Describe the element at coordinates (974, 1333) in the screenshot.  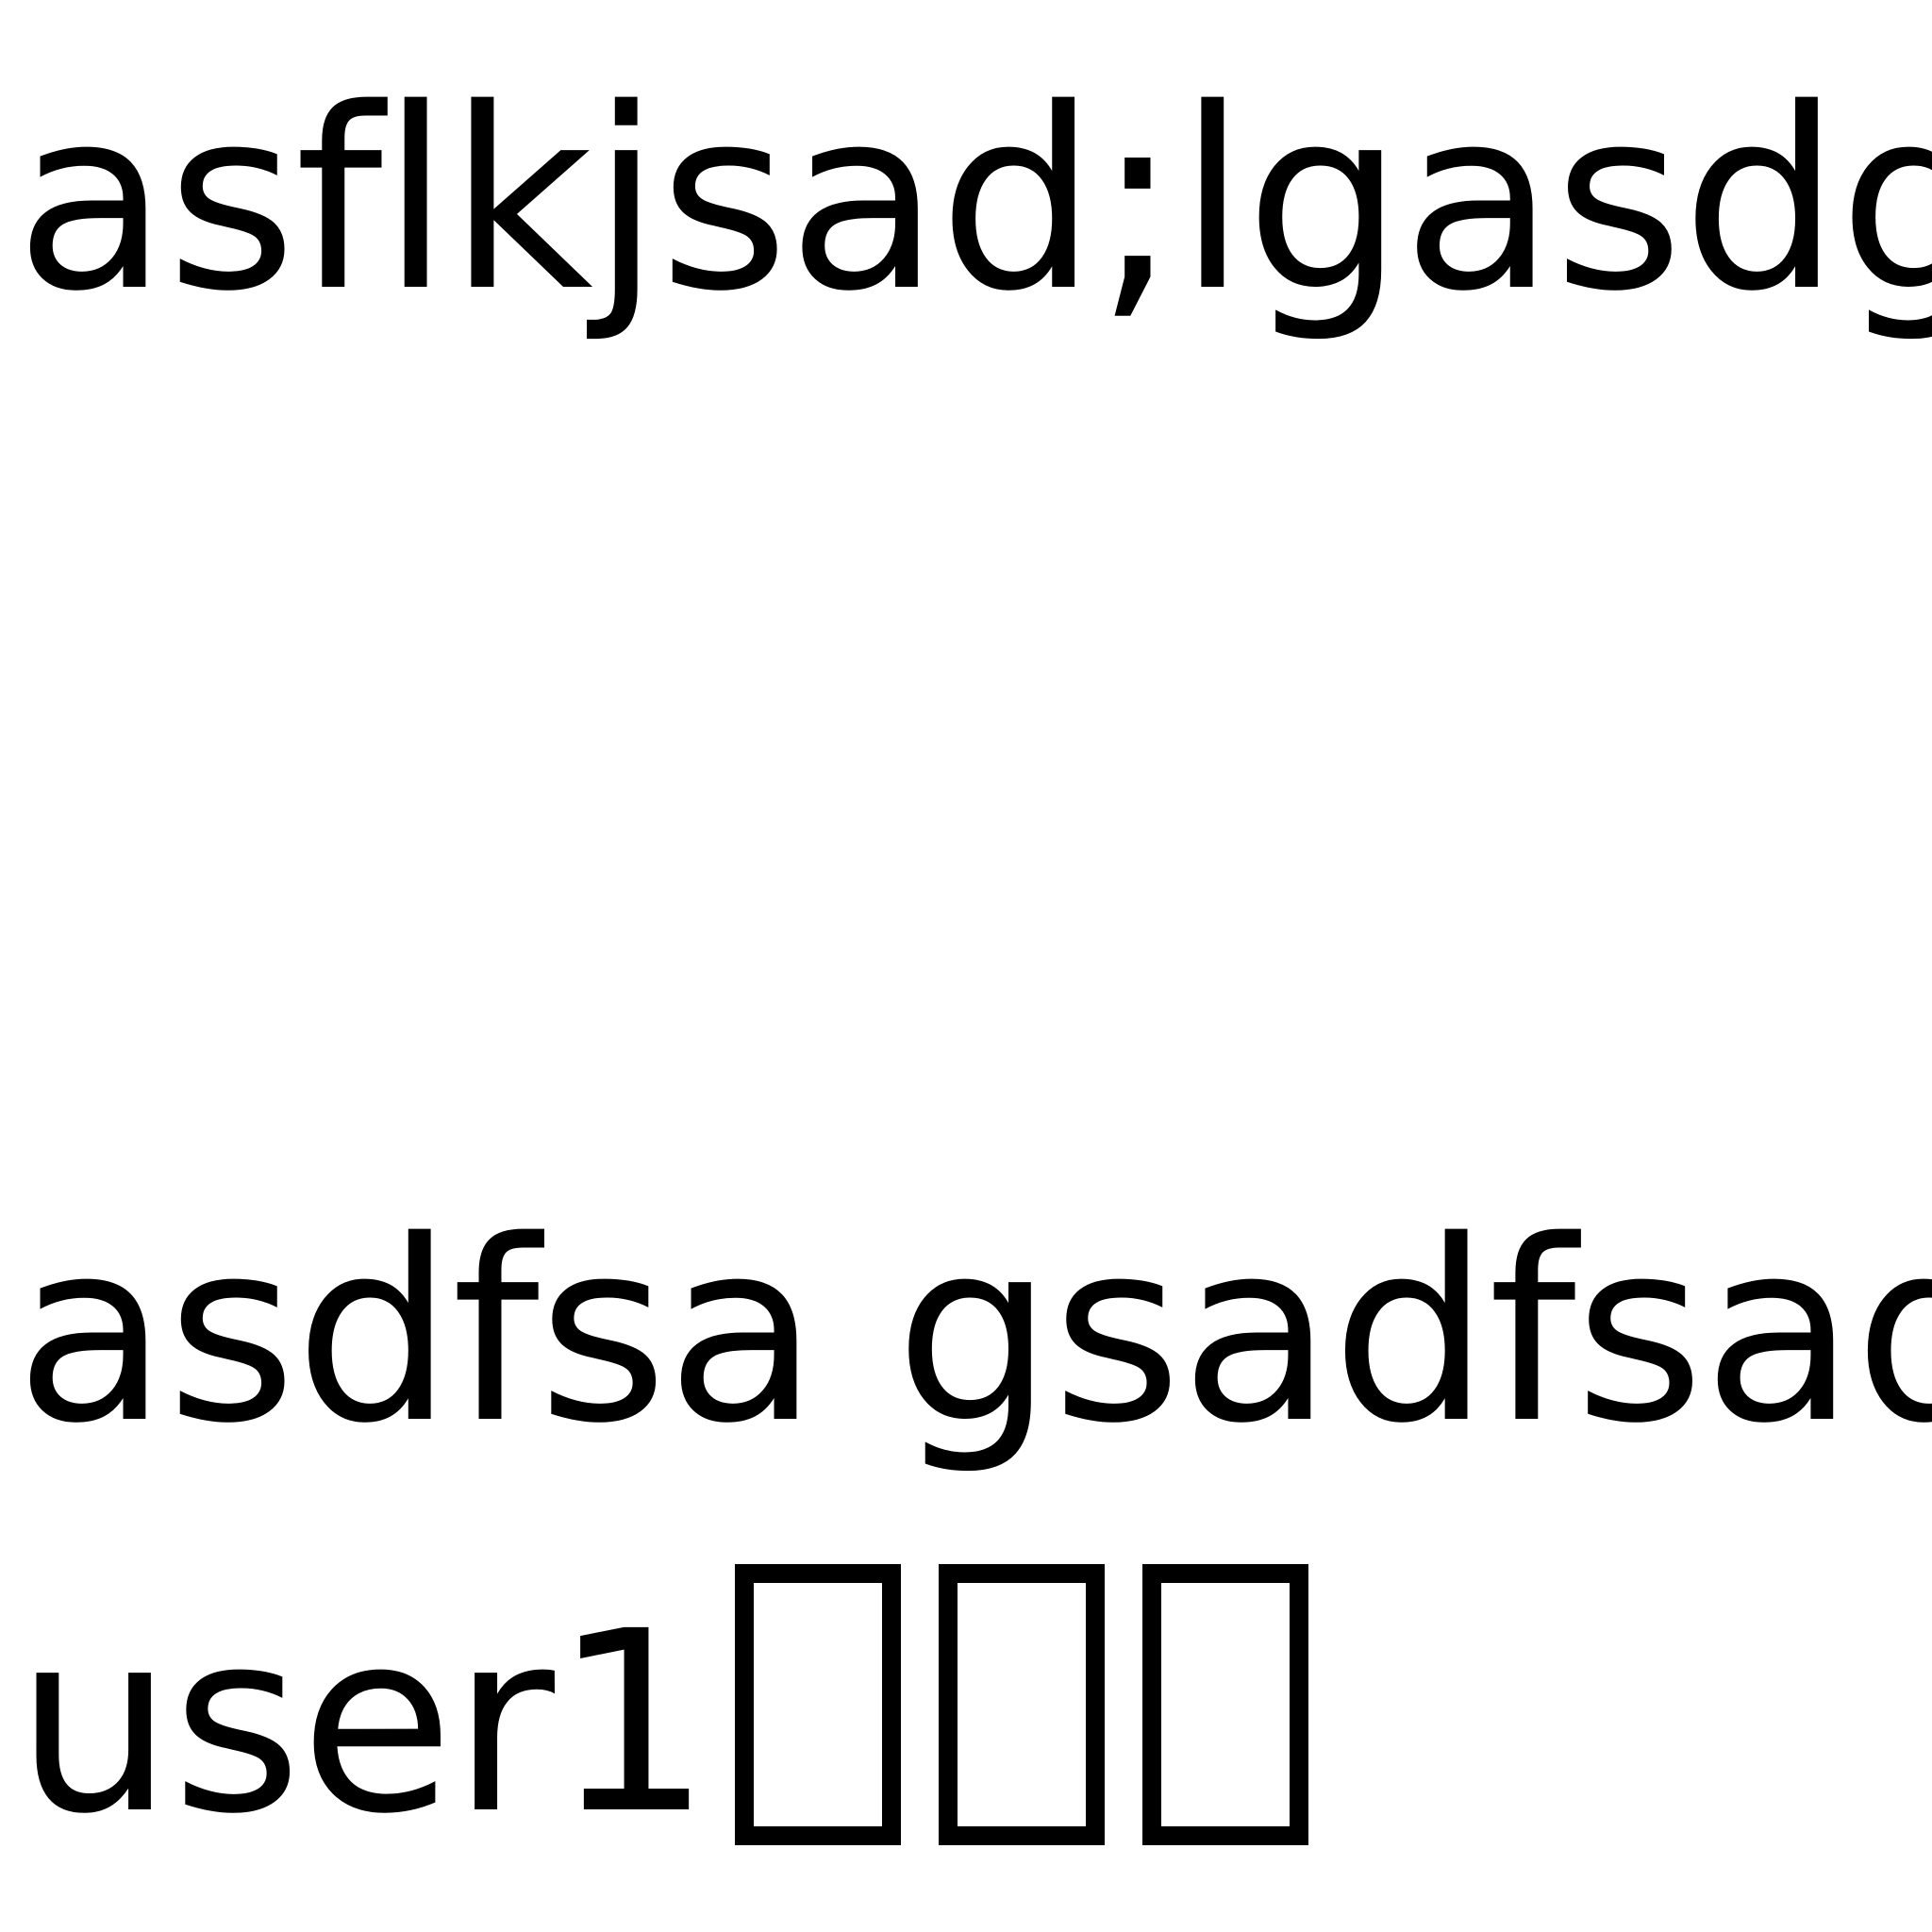
I see `text-line-2: asdfsa gsadfsadf` at that location.